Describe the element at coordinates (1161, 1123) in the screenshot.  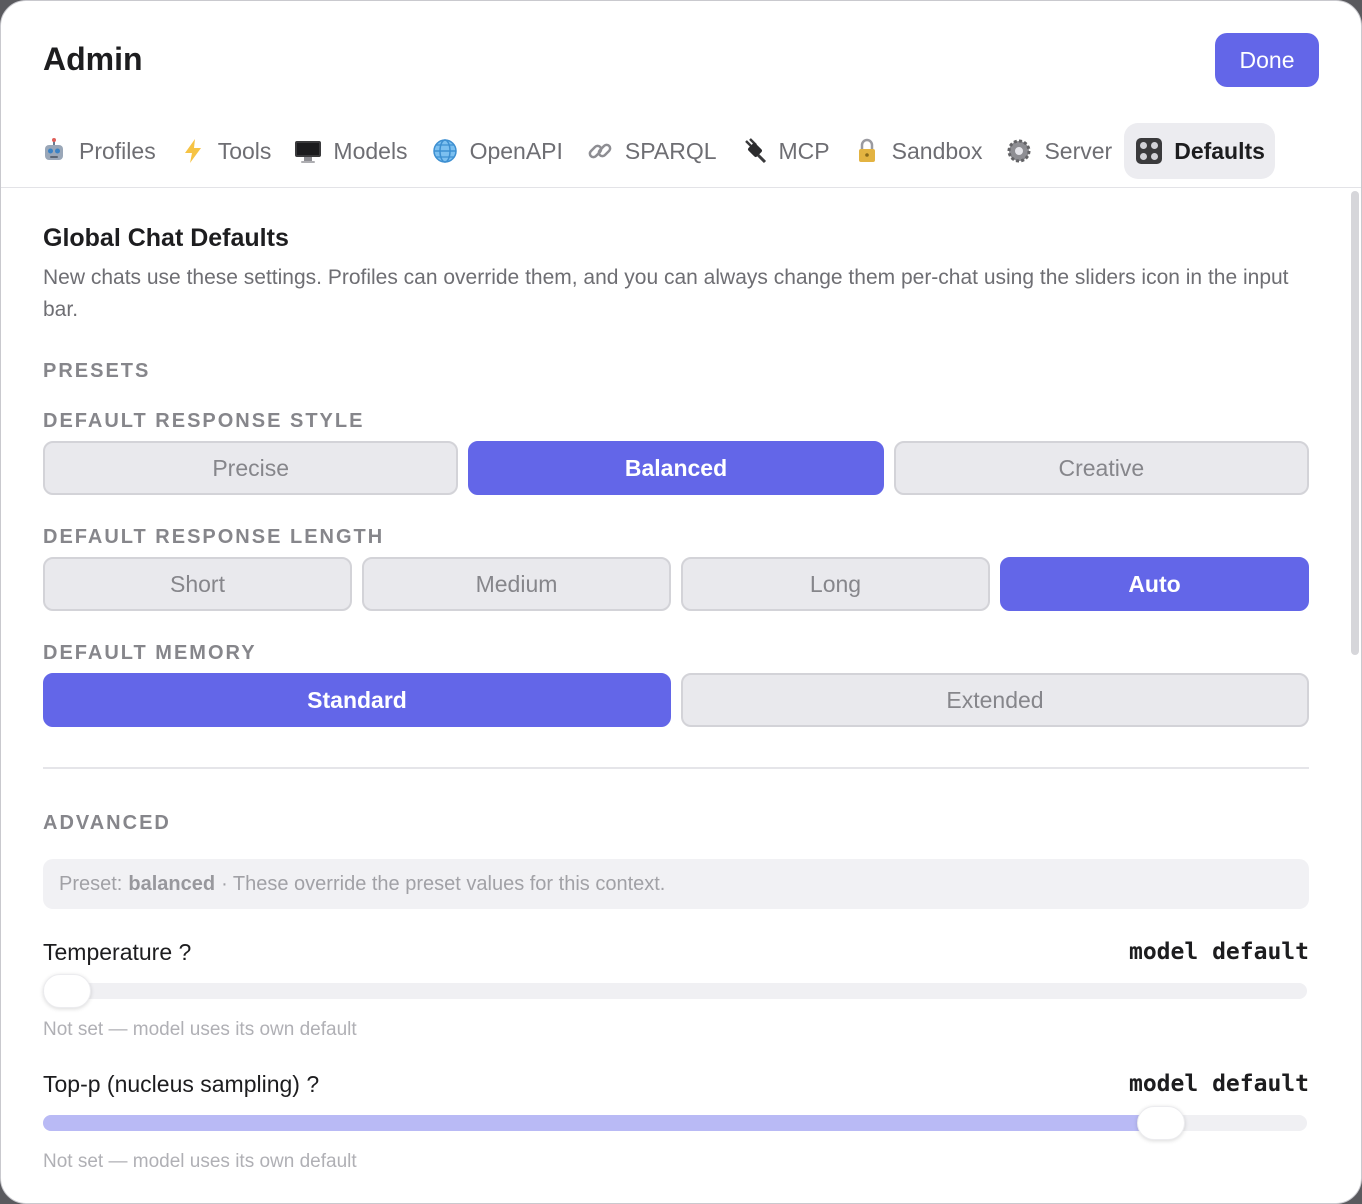
I see `top-p-slider-thumb` at that location.